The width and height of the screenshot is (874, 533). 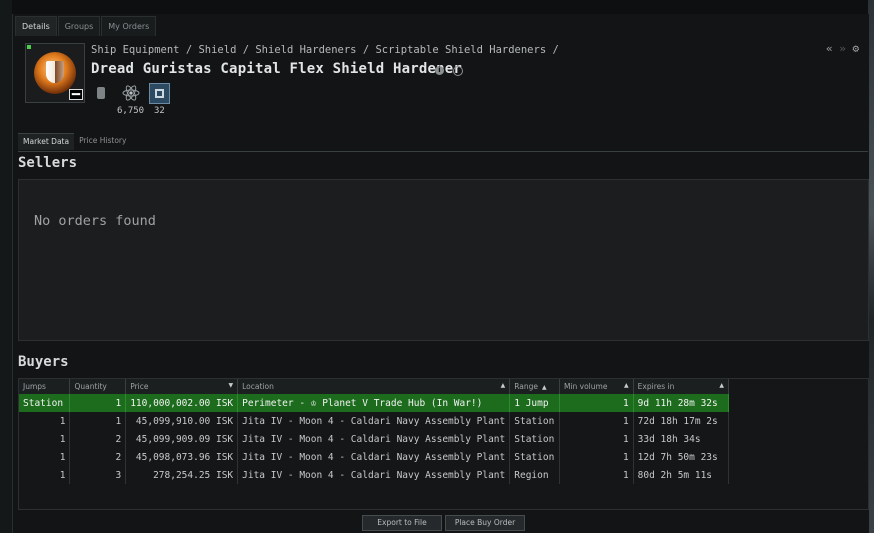 I want to click on tab-price-history: Price History, so click(x=102, y=141).